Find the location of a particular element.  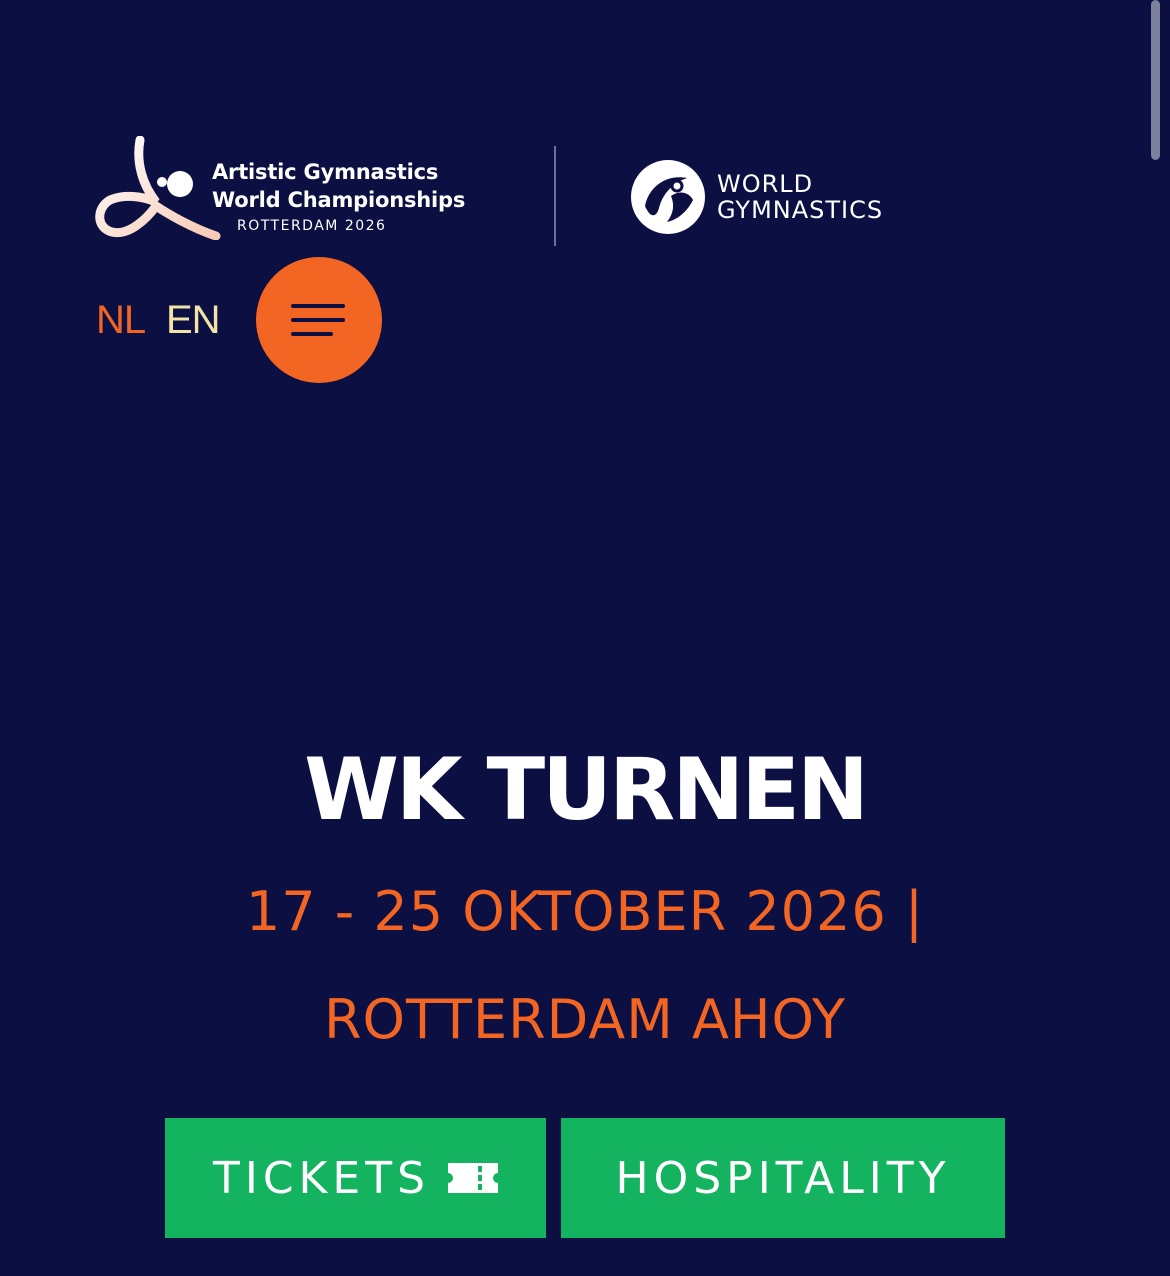

hospitality-button: HOSPITALITY is located at coordinates (783, 1178).